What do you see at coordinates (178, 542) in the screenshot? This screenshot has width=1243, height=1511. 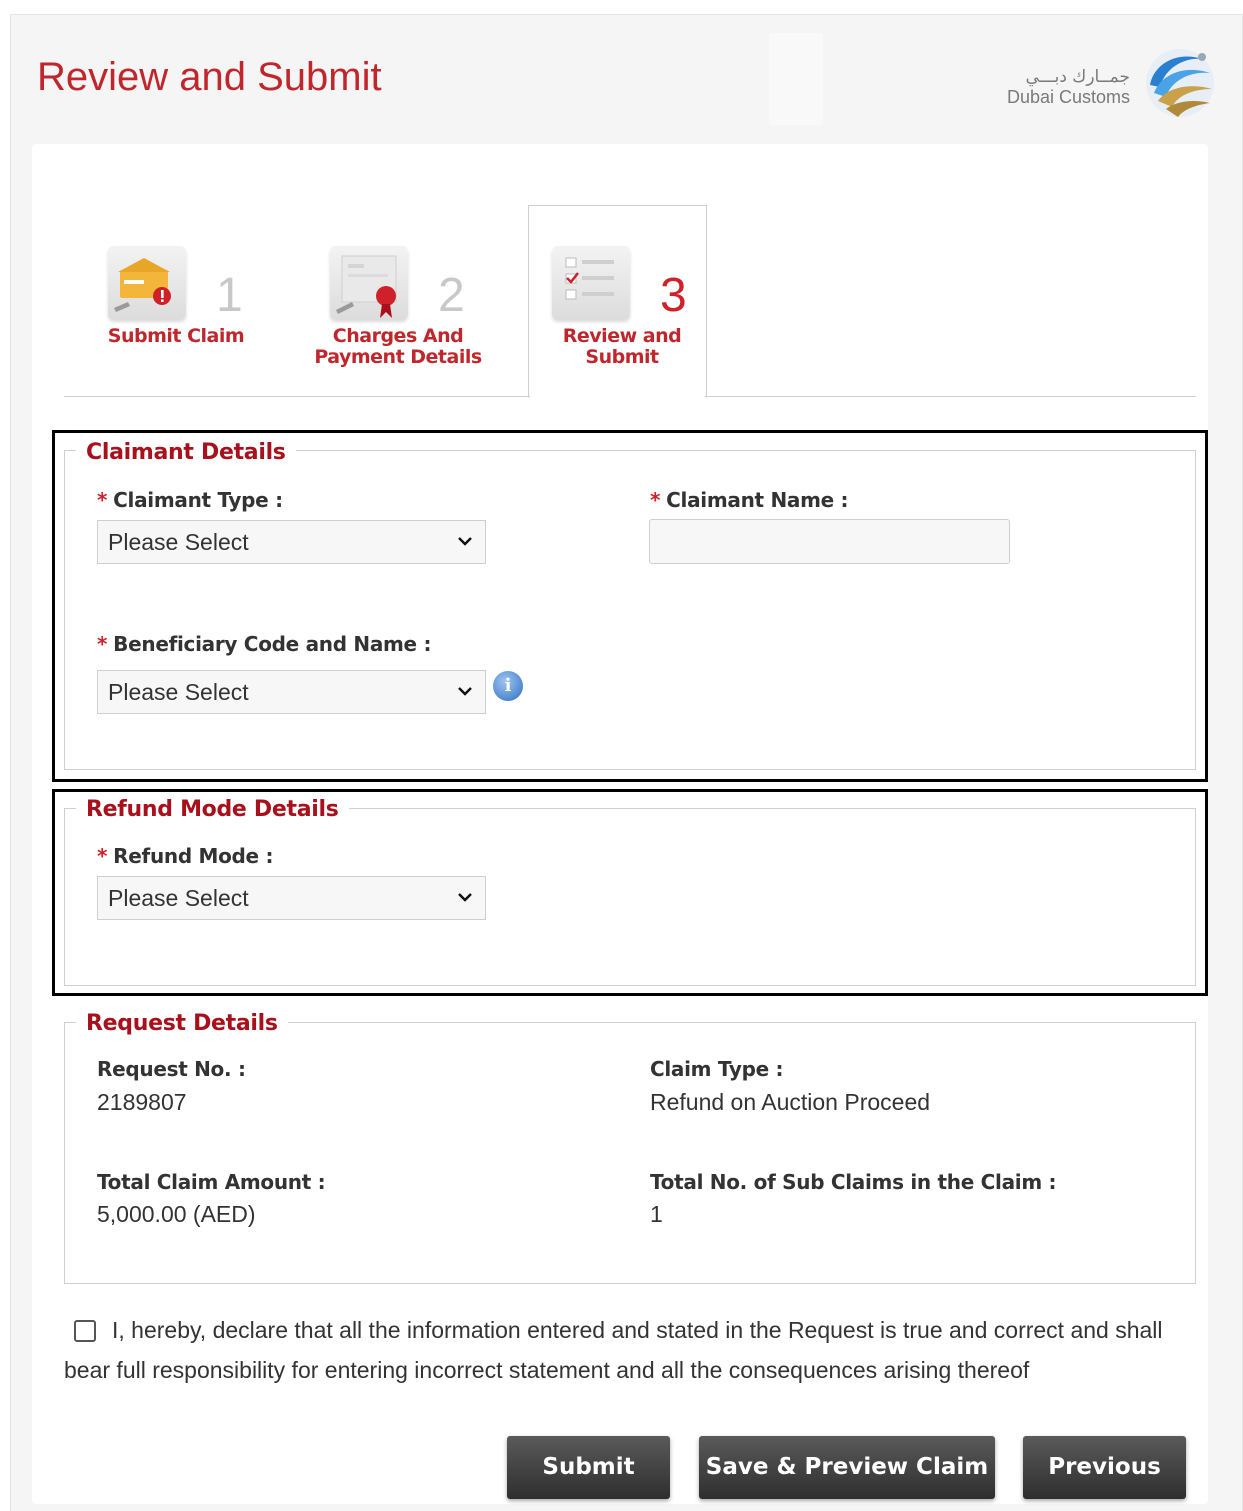 I see `claimant-type-value: Please Select` at bounding box center [178, 542].